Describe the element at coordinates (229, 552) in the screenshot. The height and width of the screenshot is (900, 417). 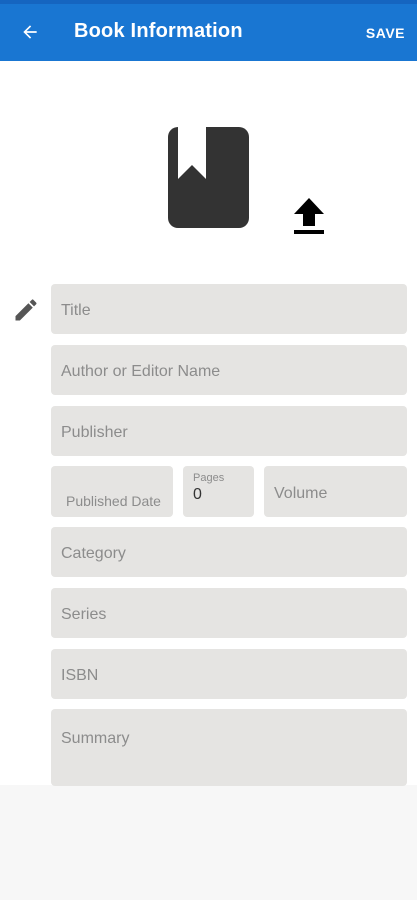
I see `category-field: Category` at that location.